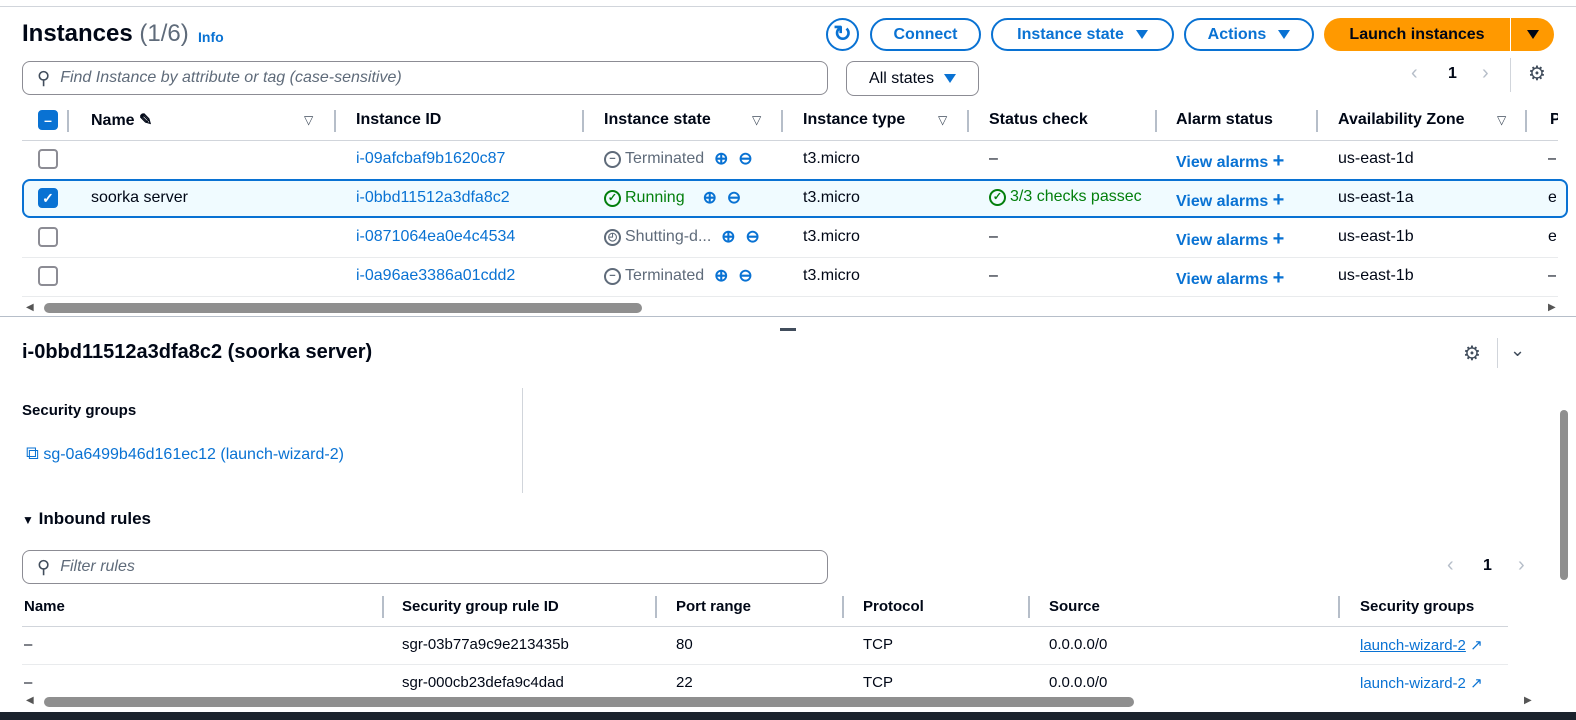  I want to click on col-availability-zone: Availability Zone, so click(1401, 120).